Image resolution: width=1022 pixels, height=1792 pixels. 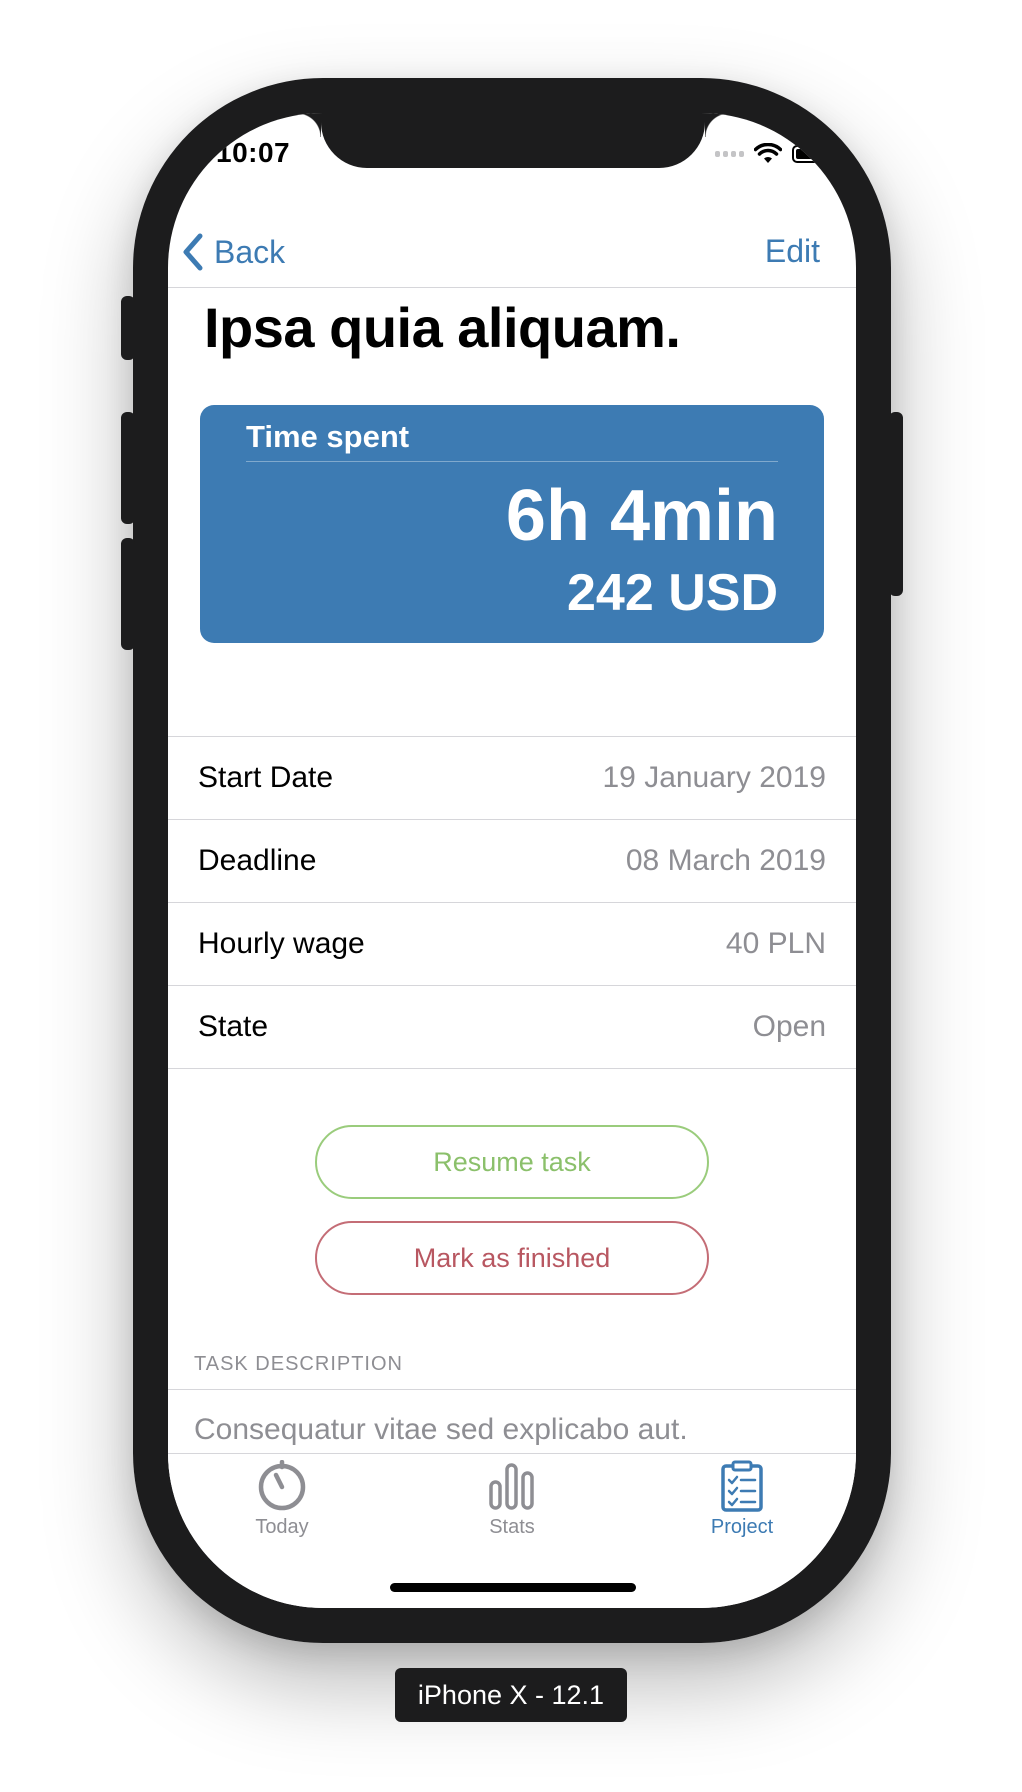 I want to click on power-button, so click(x=896, y=504).